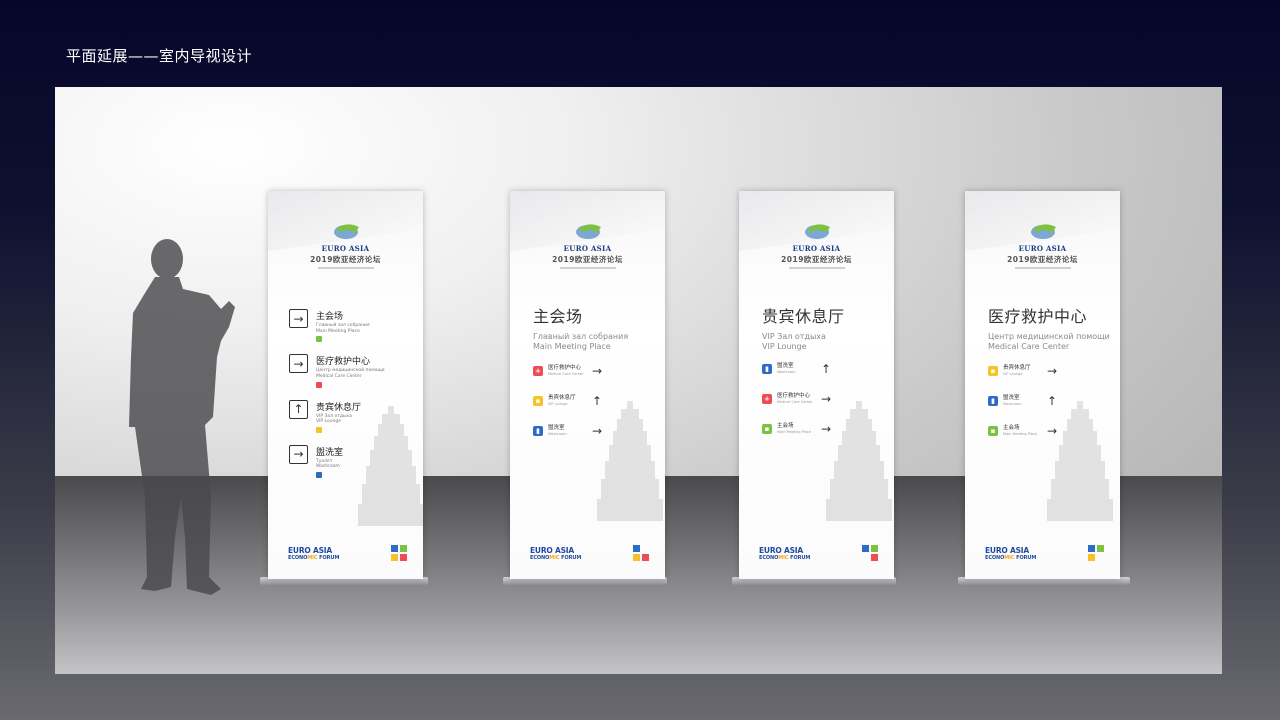  I want to click on person-silhouette, so click(182, 417).